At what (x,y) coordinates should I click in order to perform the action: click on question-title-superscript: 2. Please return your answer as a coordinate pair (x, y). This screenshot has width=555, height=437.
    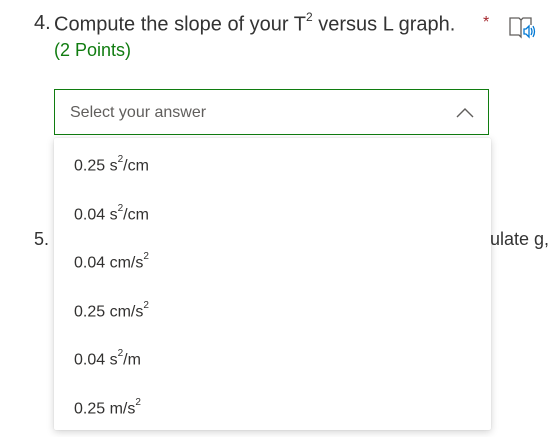
    Looking at the image, I should click on (309, 17).